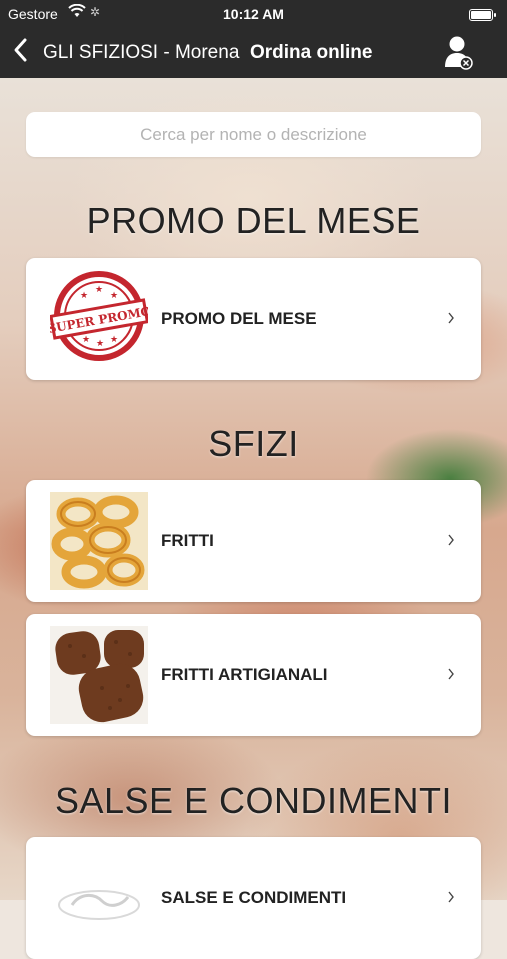  What do you see at coordinates (239, 318) in the screenshot?
I see `category-label: PROMO DEL MESE` at bounding box center [239, 318].